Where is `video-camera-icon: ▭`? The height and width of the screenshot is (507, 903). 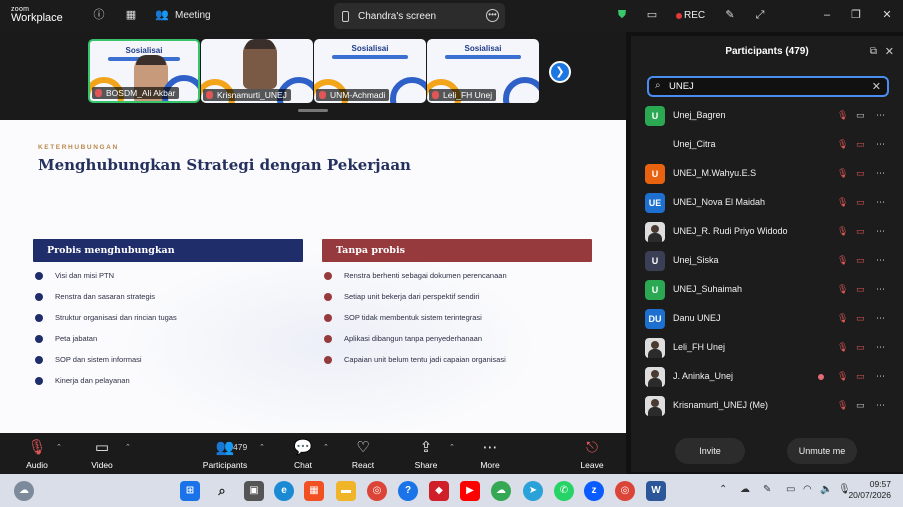
video-camera-icon: ▭ is located at coordinates (102, 447).